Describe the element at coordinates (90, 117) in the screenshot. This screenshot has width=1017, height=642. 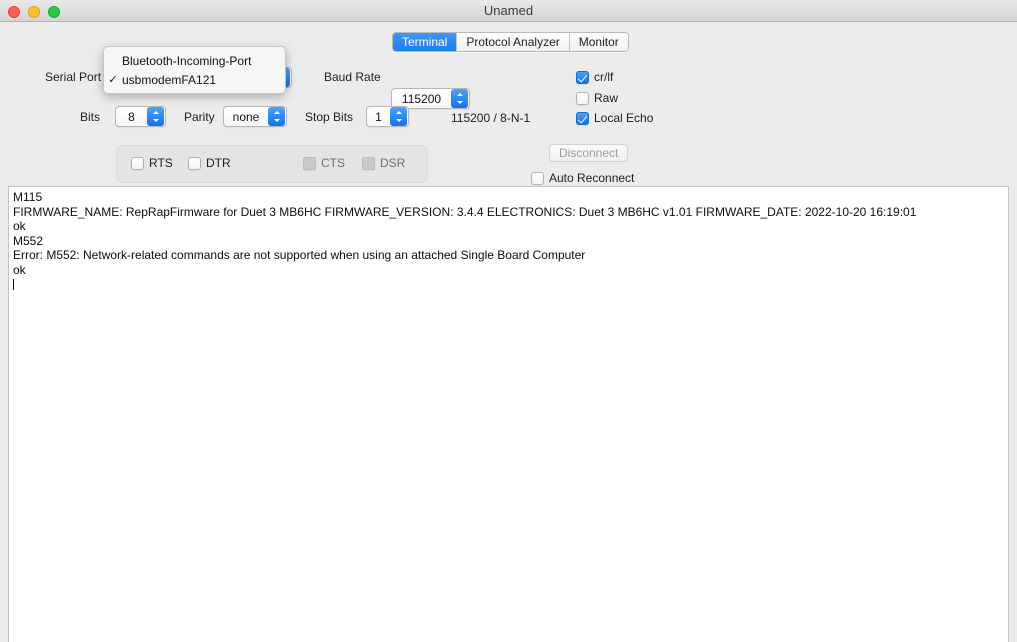
I see `bits-label: Bits` at that location.